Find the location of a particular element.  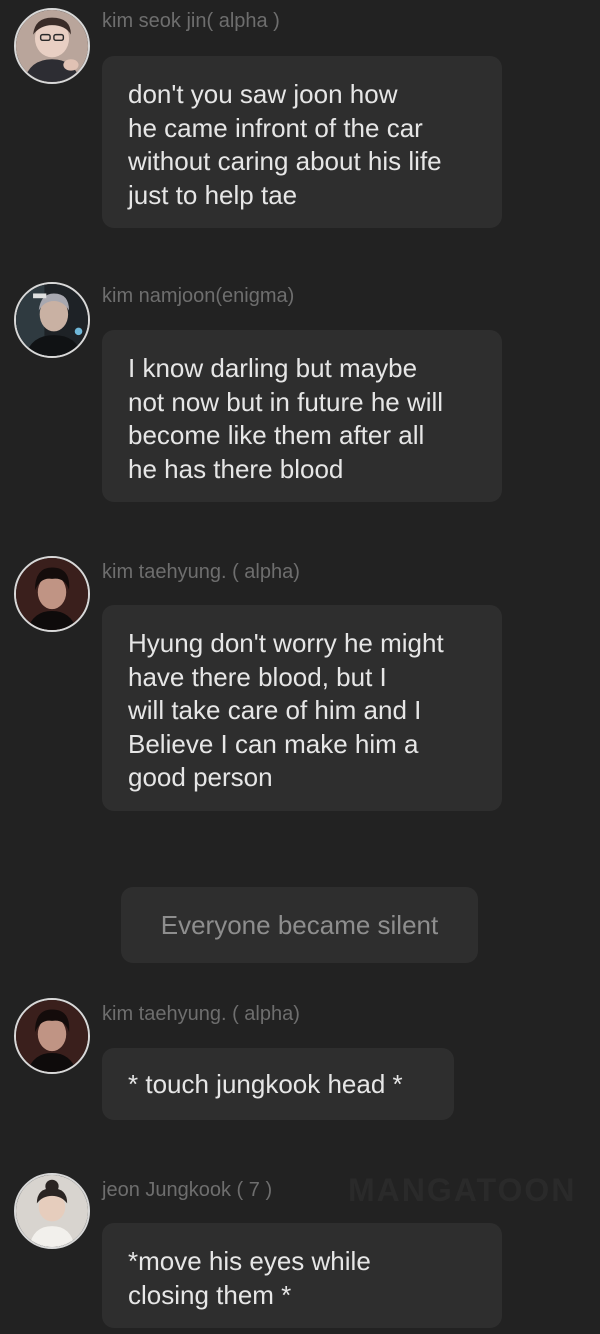

message-bubble: *move his eyes while closing them * is located at coordinates (302, 1275).